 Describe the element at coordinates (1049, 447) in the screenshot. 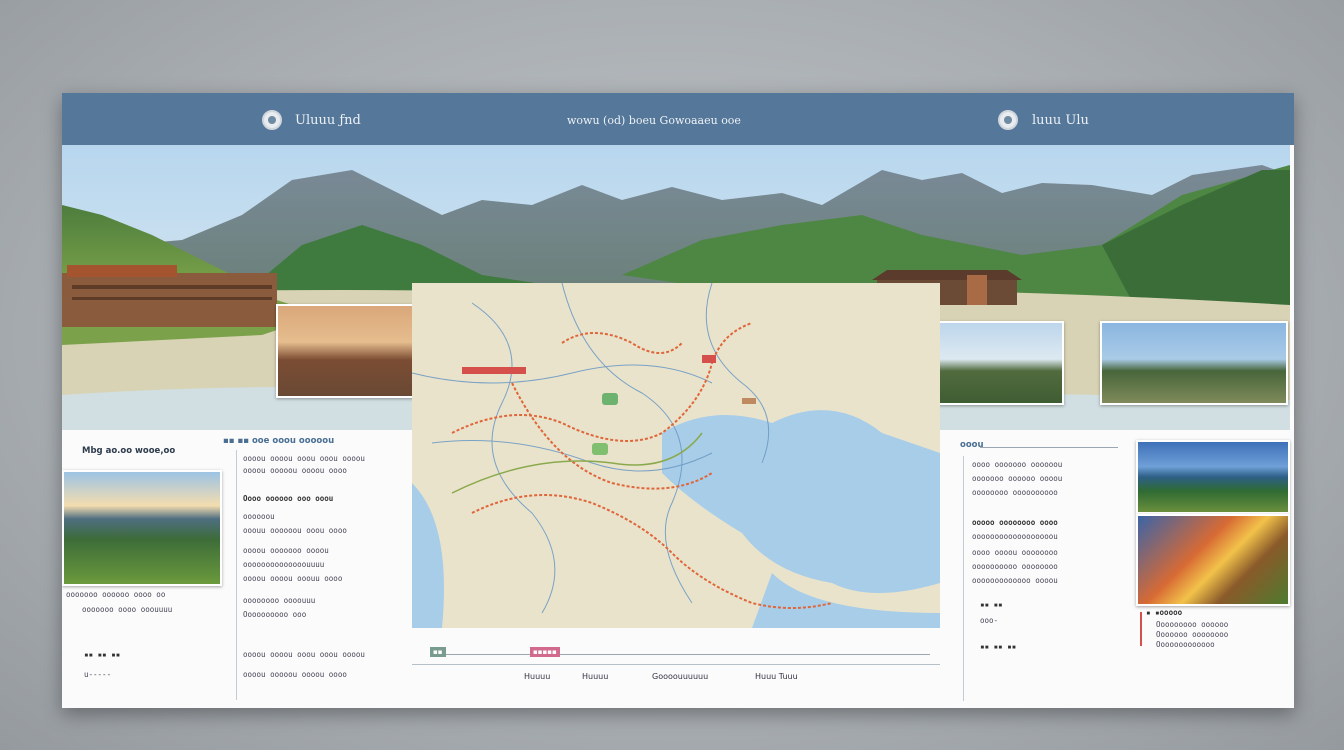

I see `heading-rule` at that location.